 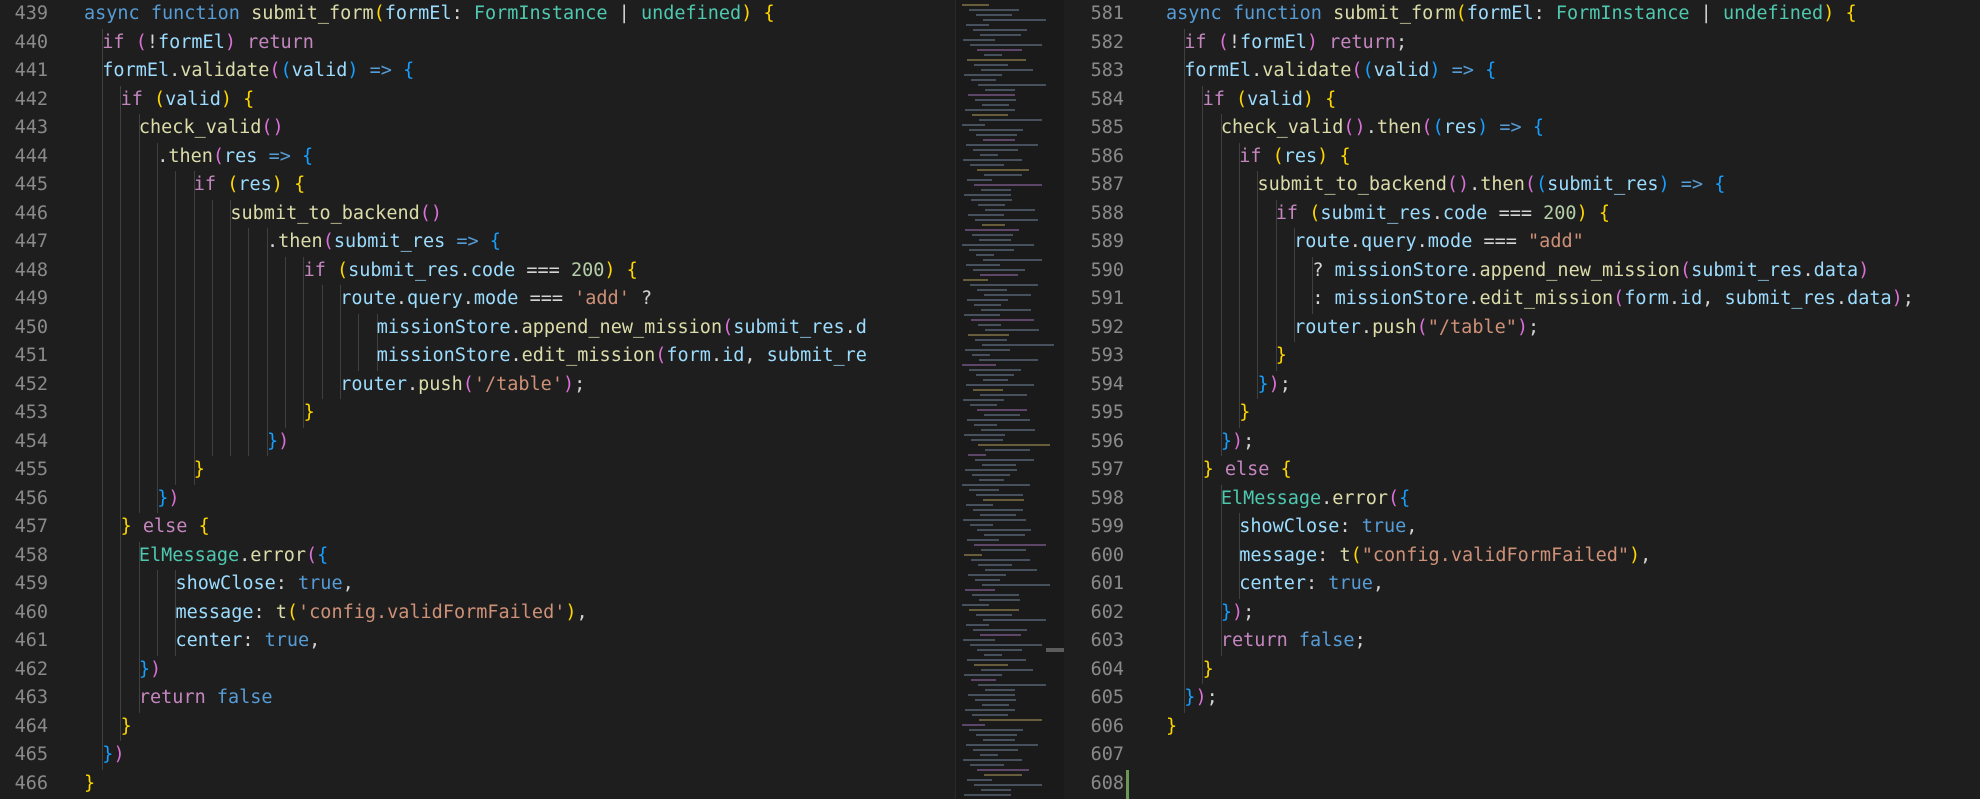 I want to click on code-line: 597} else {, so click(x=1522, y=470).